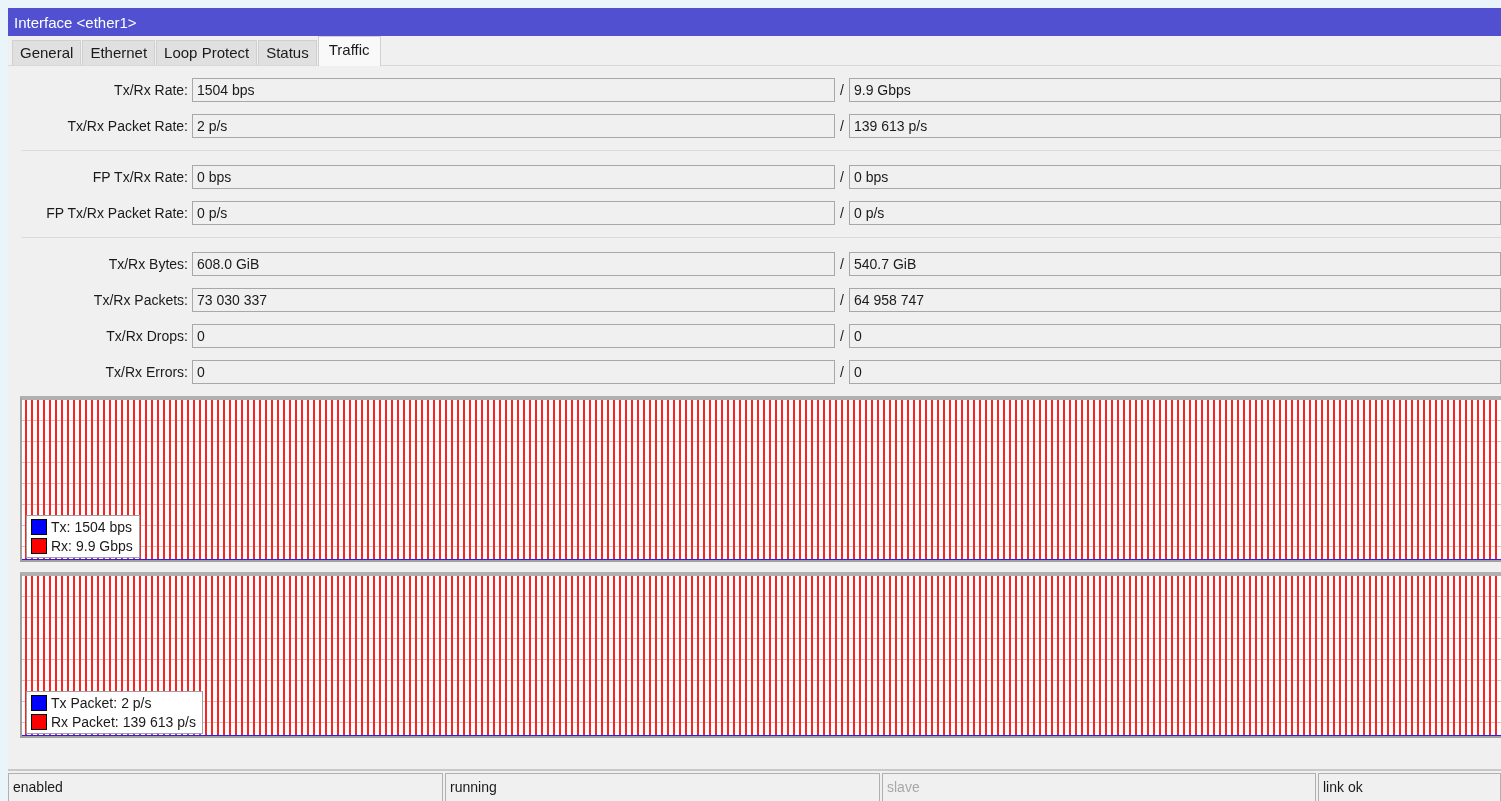  Describe the element at coordinates (117, 213) in the screenshot. I see `field-label: FP Tx/Rx Packet Rate:` at that location.